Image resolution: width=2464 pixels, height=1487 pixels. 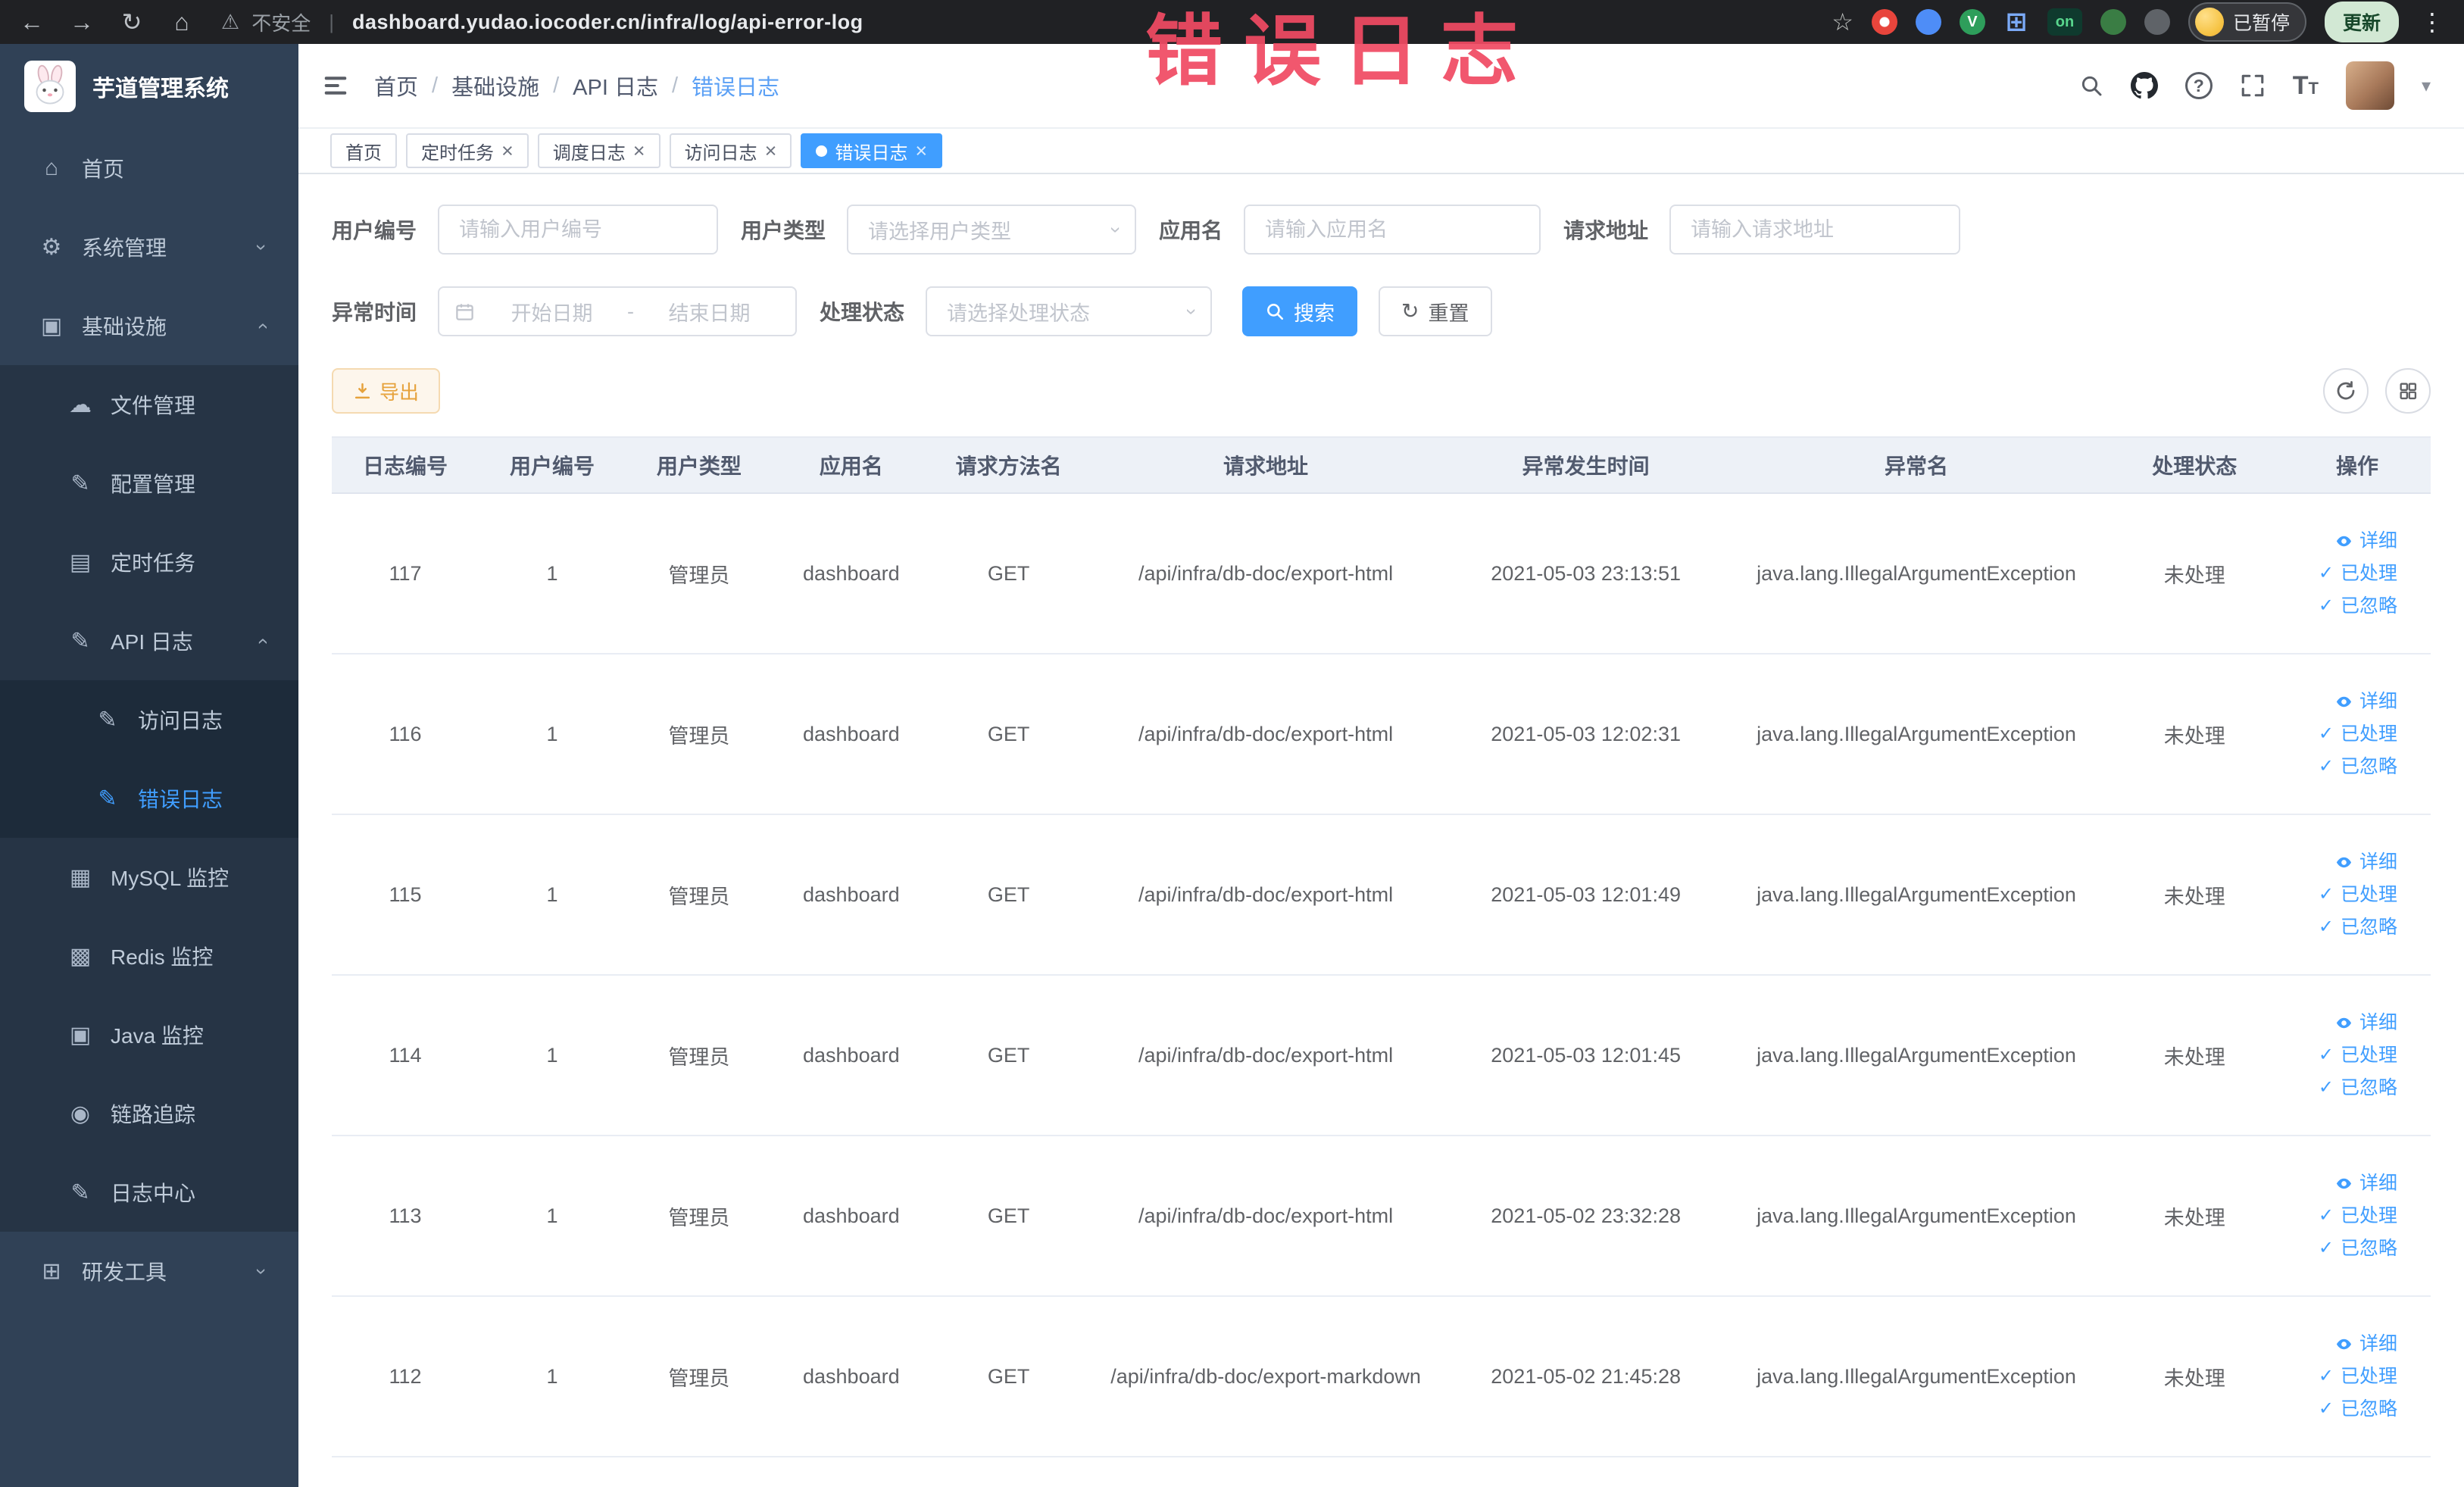 I want to click on home-icon: ⌂, so click(x=51, y=167).